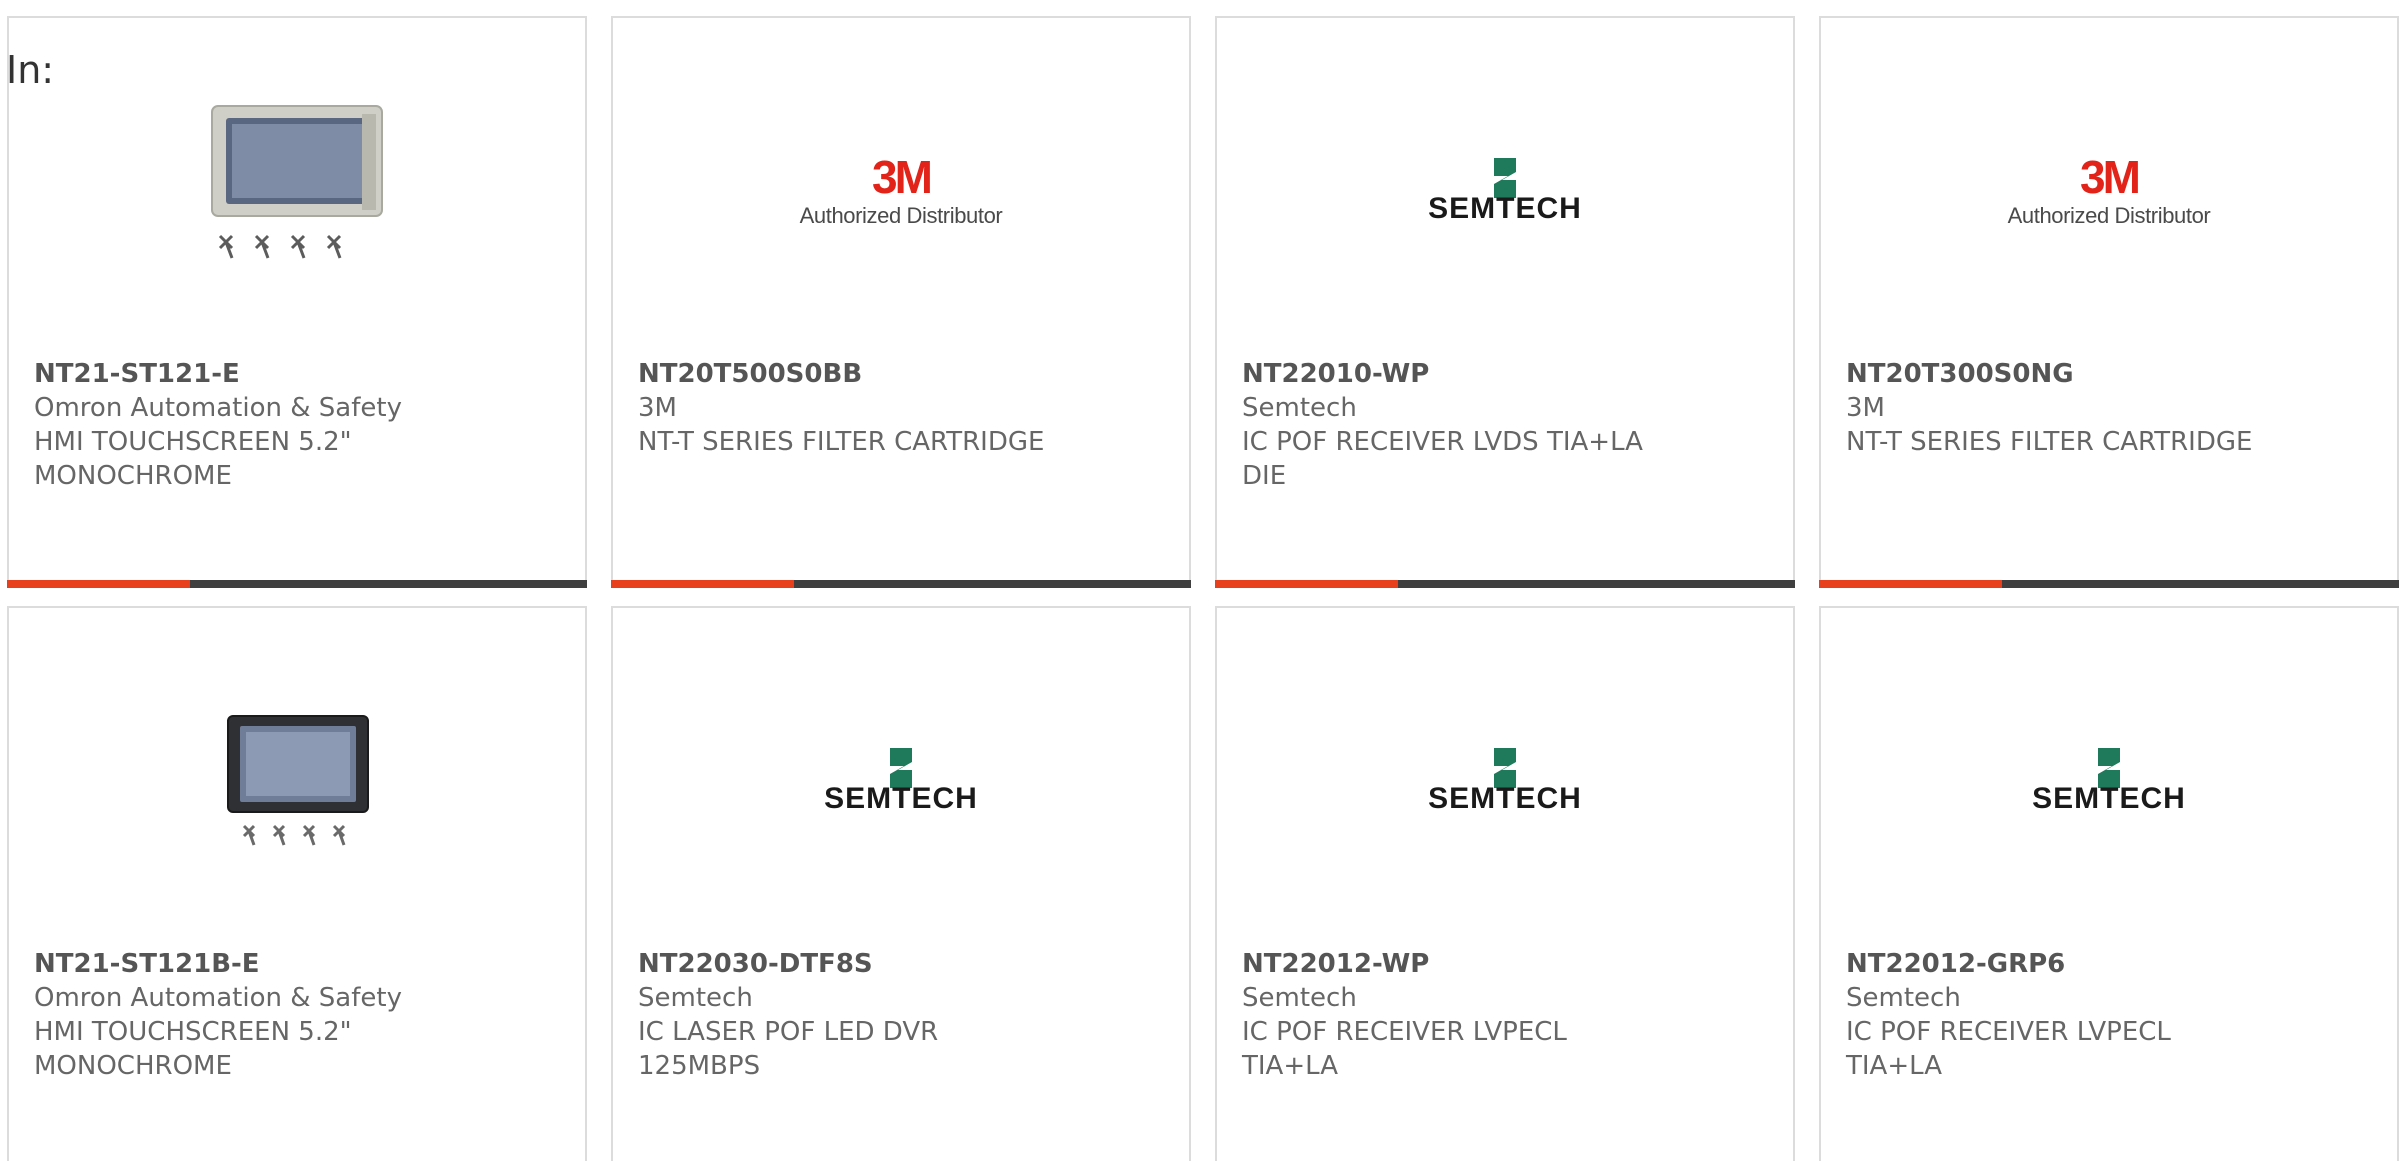 The height and width of the screenshot is (1161, 2400). Describe the element at coordinates (244, 964) in the screenshot. I see `part-number-link: NT21-ST121B-E` at that location.